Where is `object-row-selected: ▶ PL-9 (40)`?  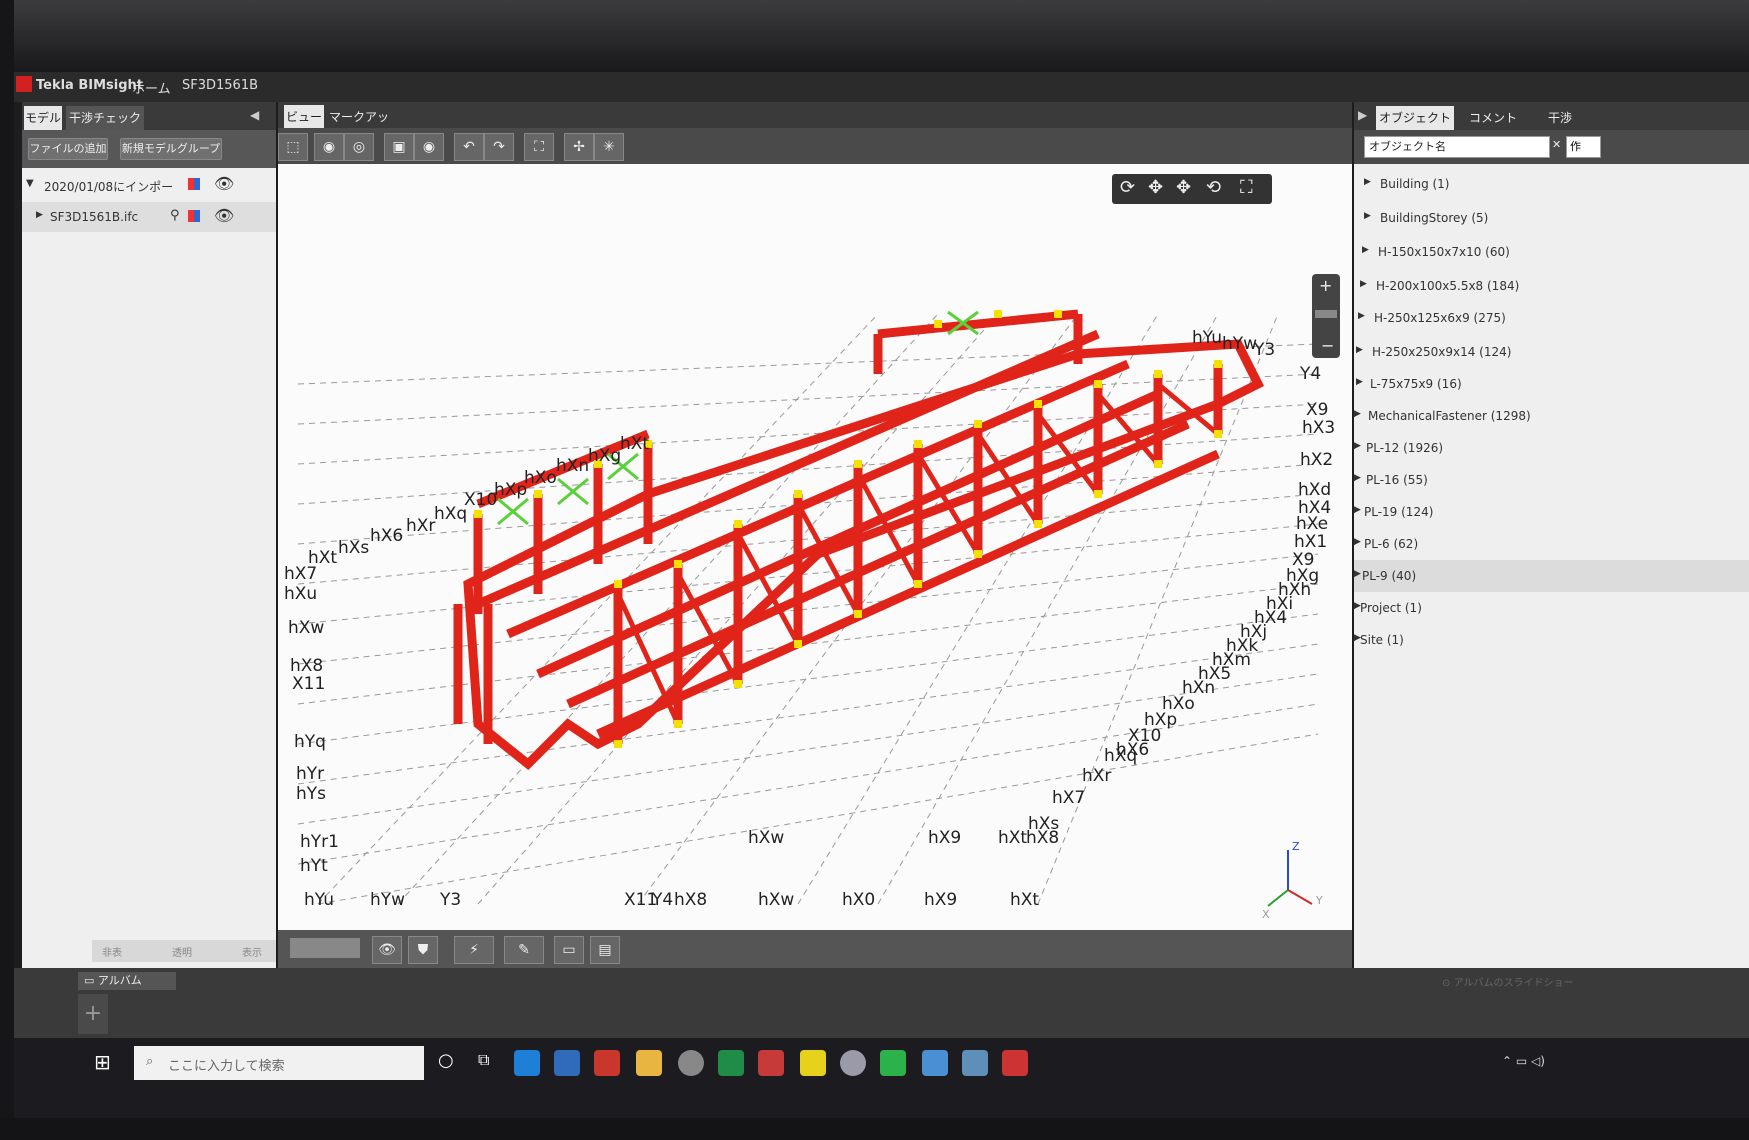
object-row-selected: ▶ PL-9 (40) is located at coordinates (1551, 576).